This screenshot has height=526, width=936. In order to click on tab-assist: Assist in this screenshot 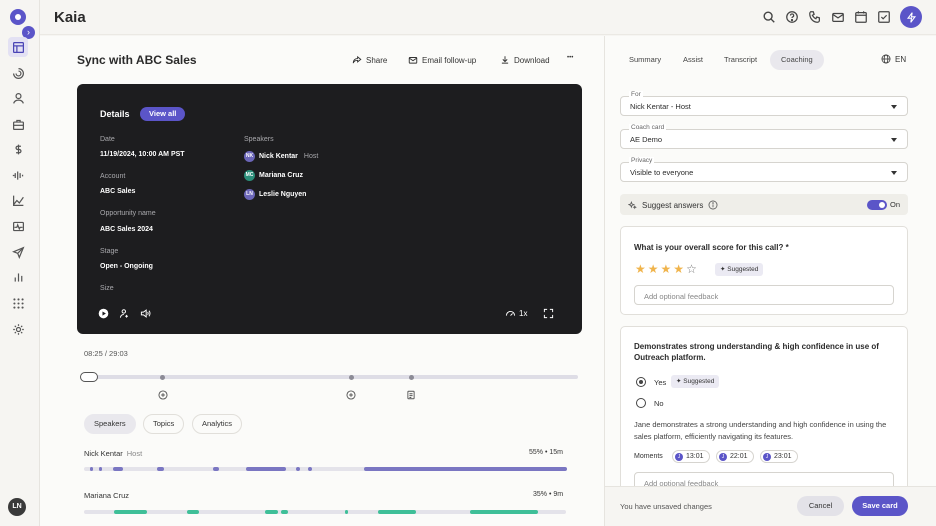, I will do `click(693, 60)`.